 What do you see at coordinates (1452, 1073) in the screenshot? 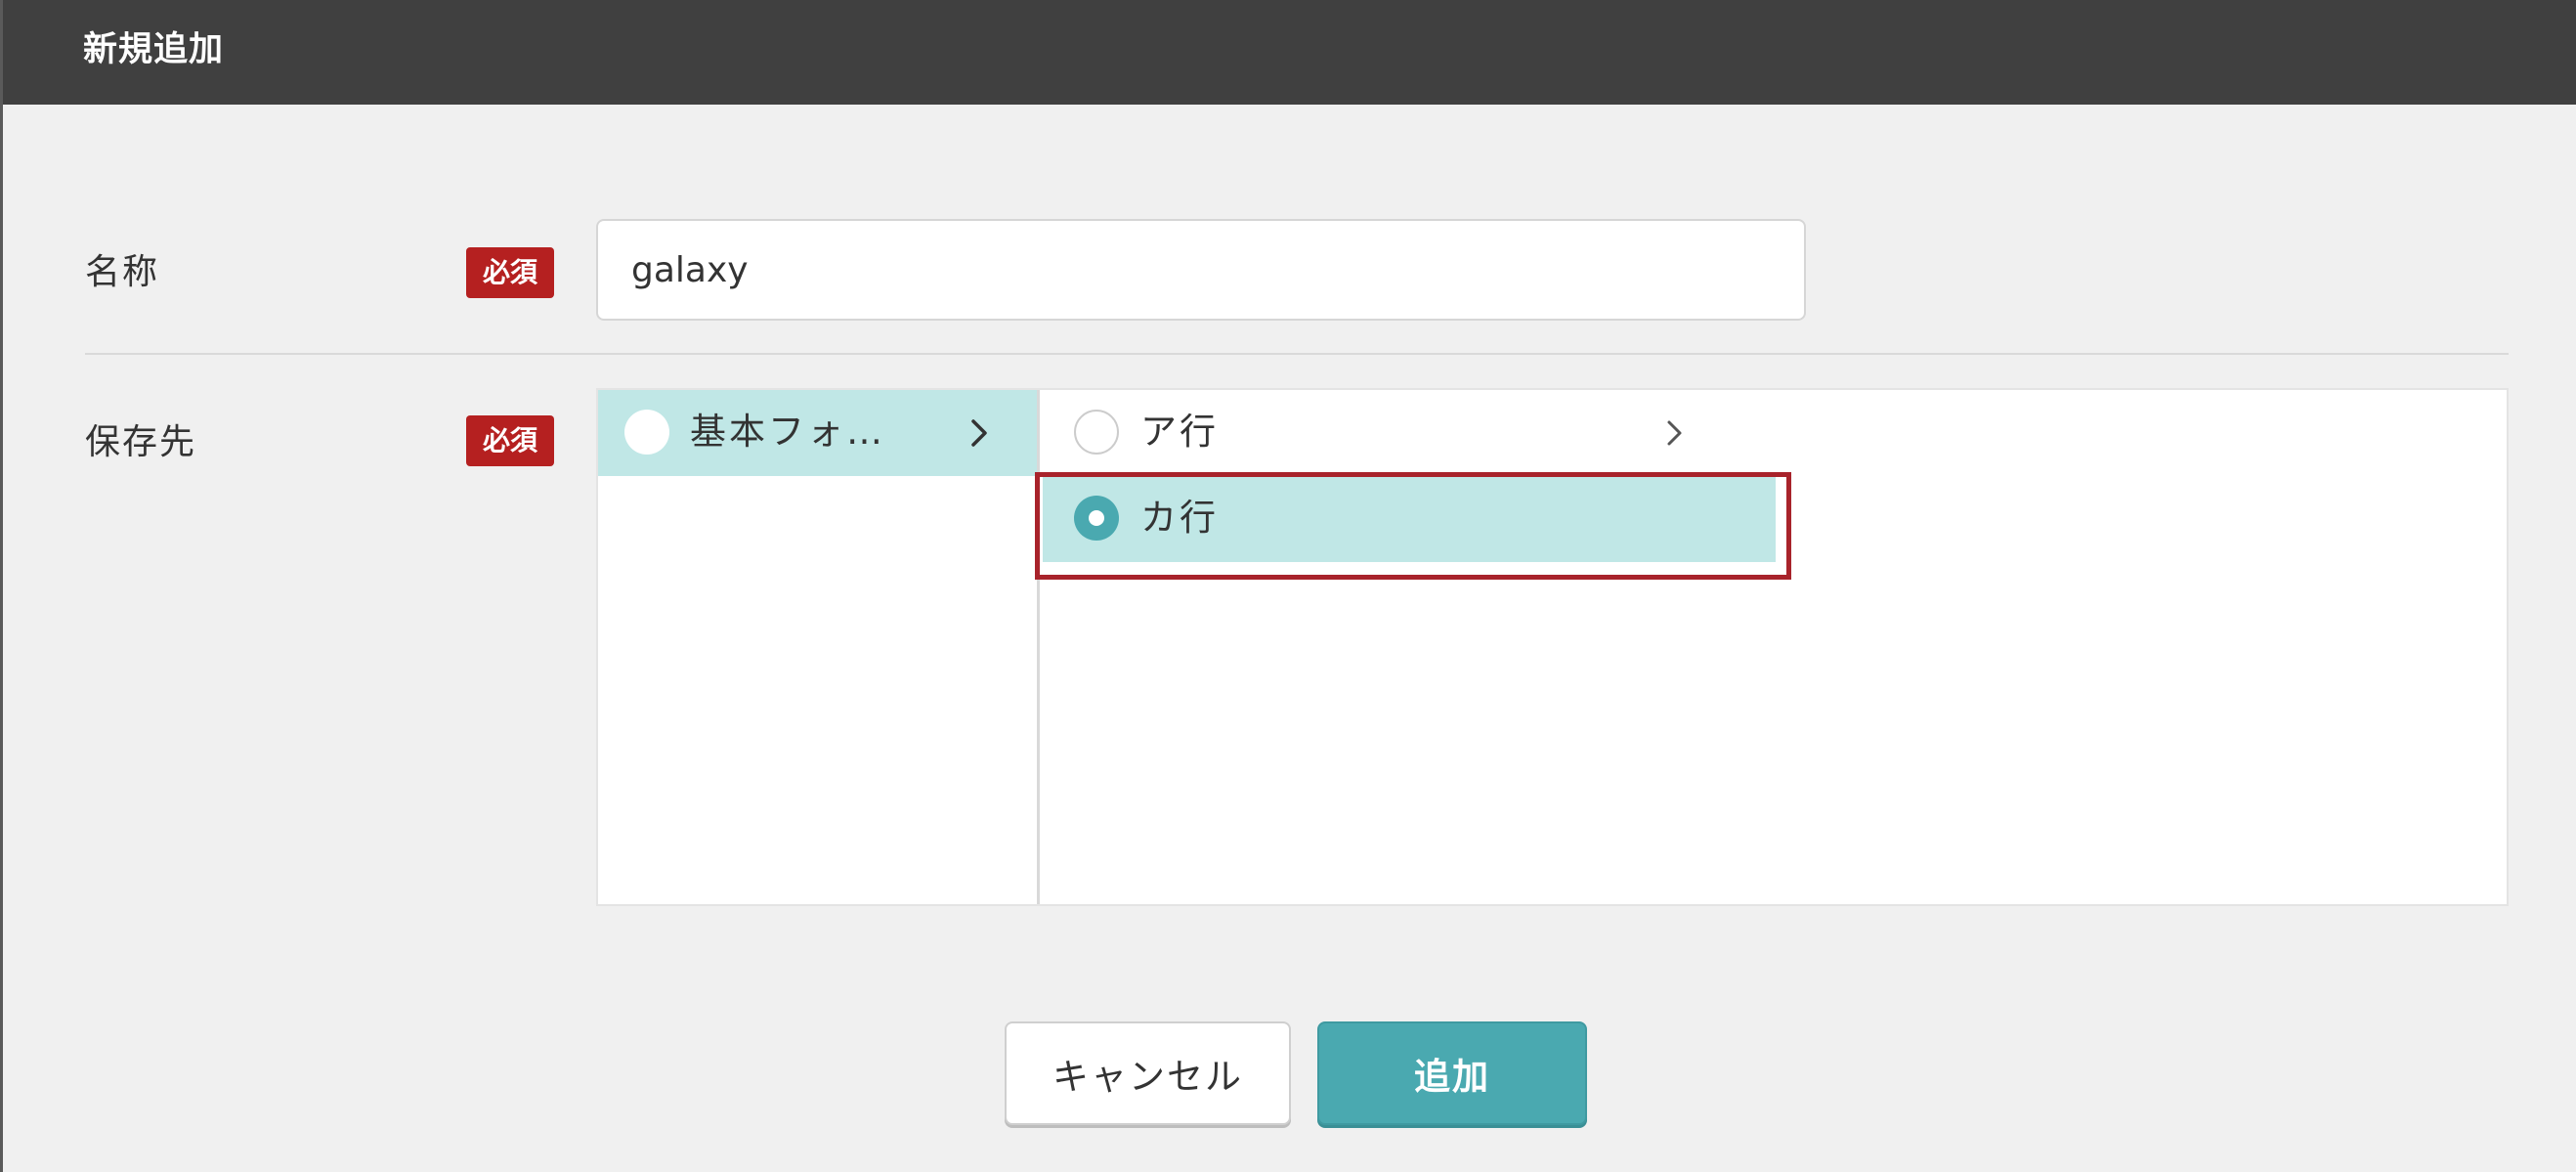
I see `add-button: 追加` at bounding box center [1452, 1073].